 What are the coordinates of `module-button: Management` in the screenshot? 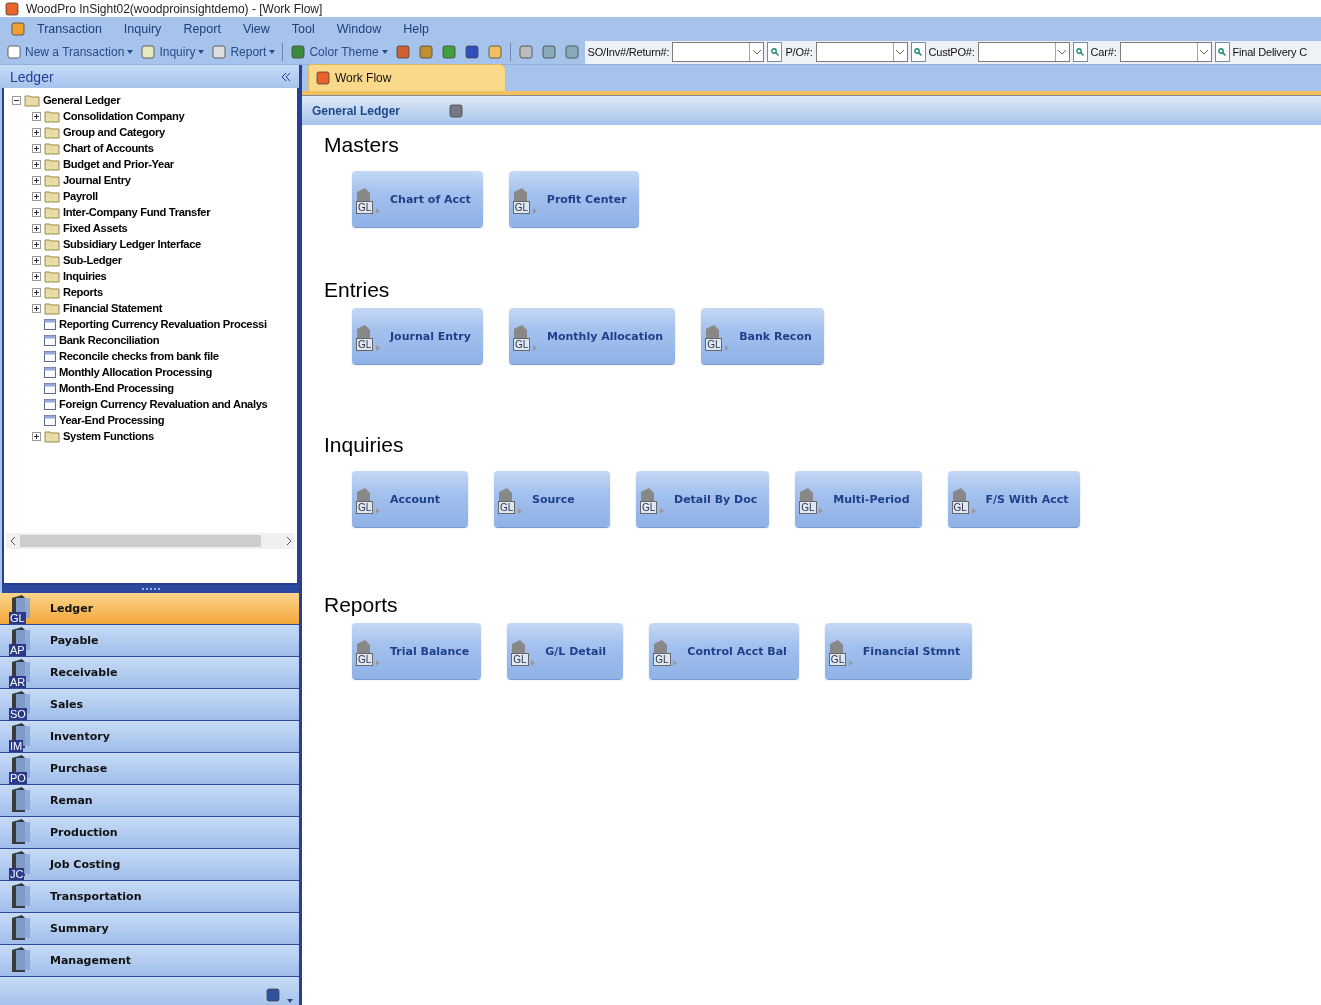 It's located at (149, 961).